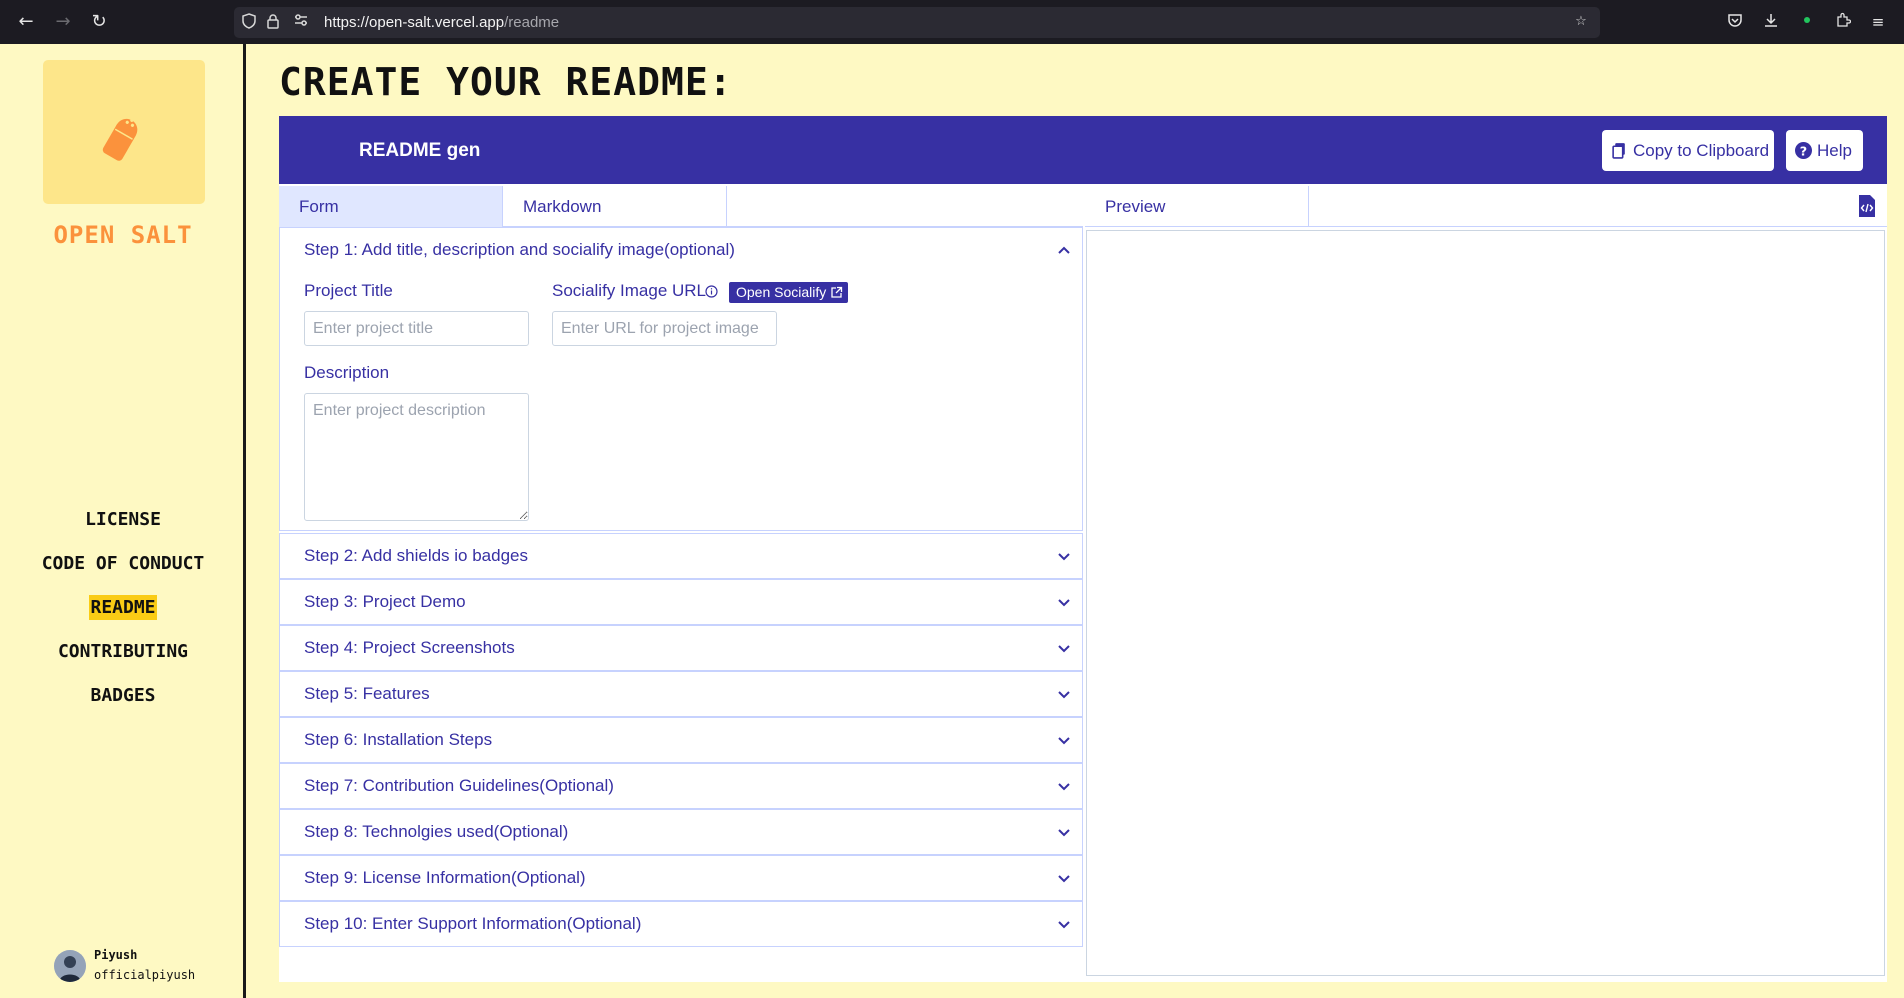  I want to click on preview-tabs: Preview, so click(1486, 206).